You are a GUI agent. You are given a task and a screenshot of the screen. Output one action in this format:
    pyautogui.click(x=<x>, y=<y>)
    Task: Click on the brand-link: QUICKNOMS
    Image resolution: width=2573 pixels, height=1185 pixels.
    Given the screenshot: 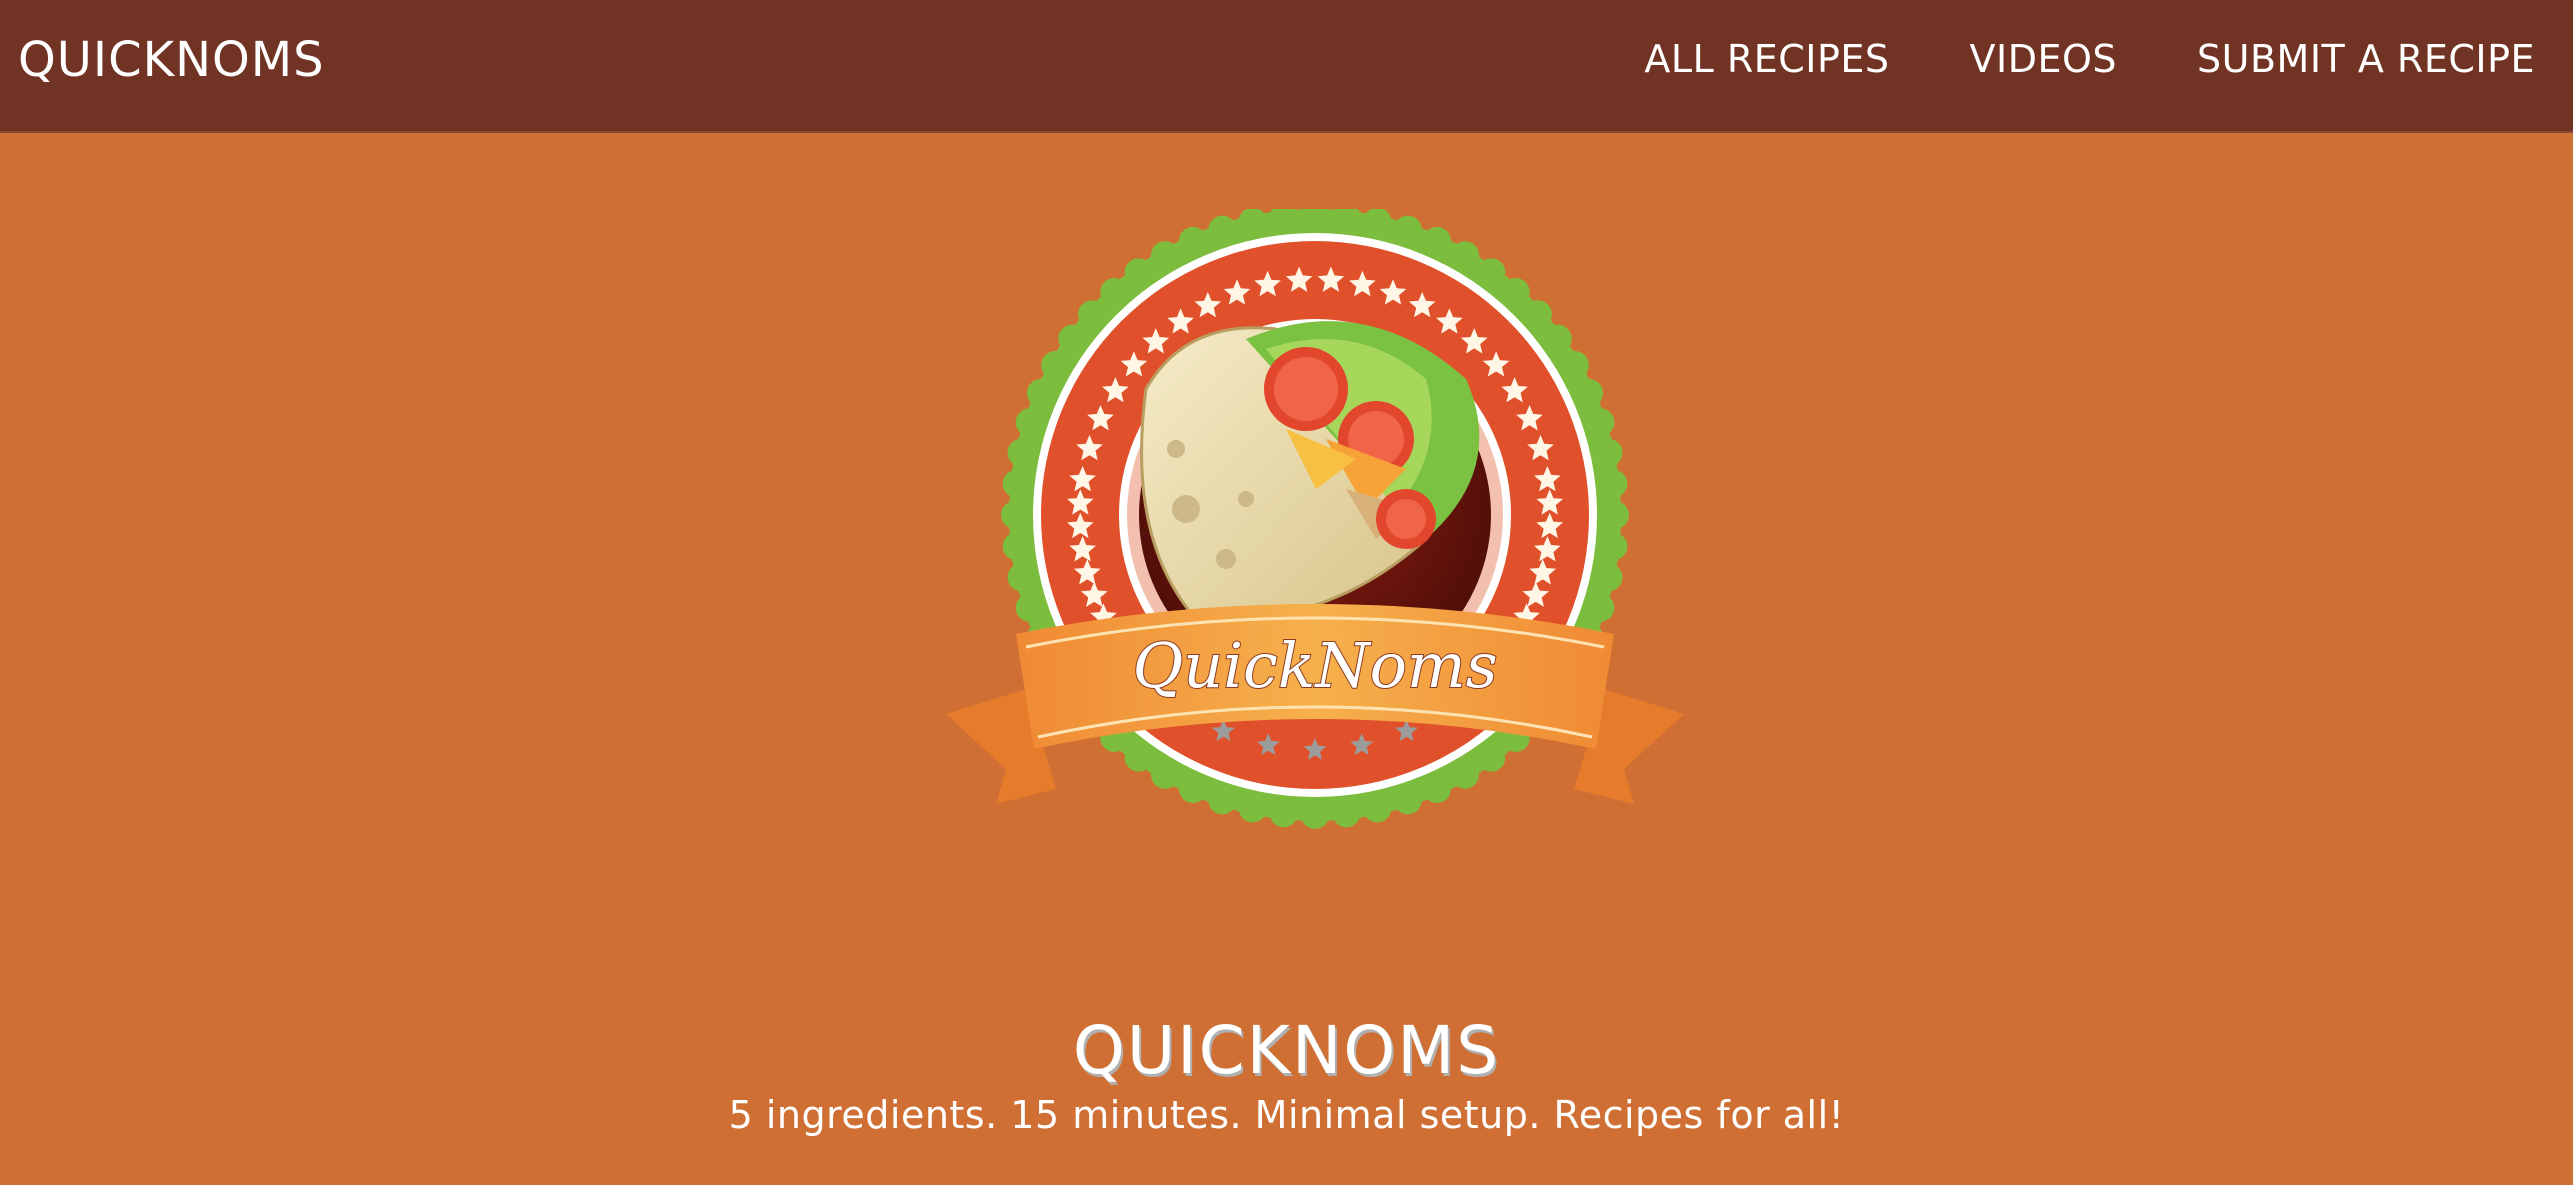 What is the action you would take?
    pyautogui.click(x=171, y=60)
    